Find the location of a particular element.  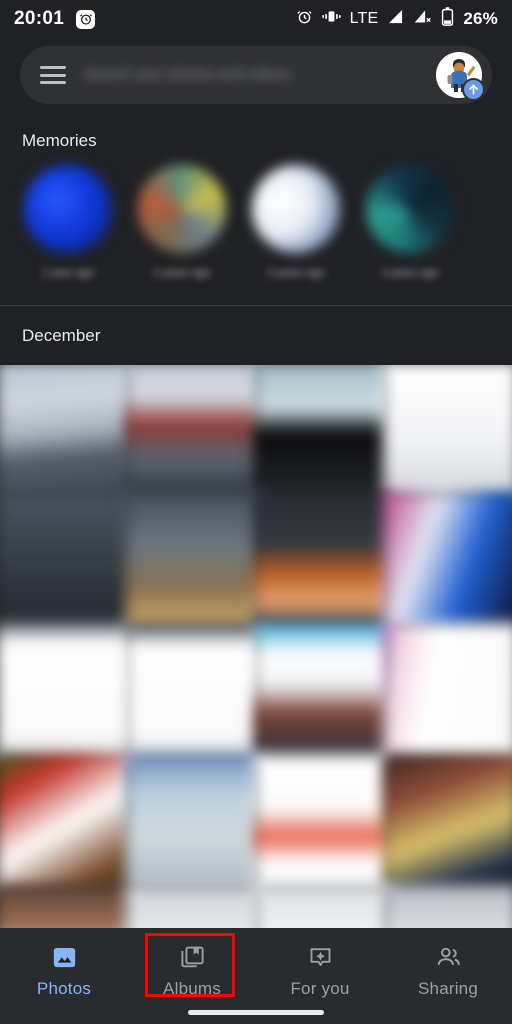

memory-item: 3 years ago is located at coordinates (296, 230).